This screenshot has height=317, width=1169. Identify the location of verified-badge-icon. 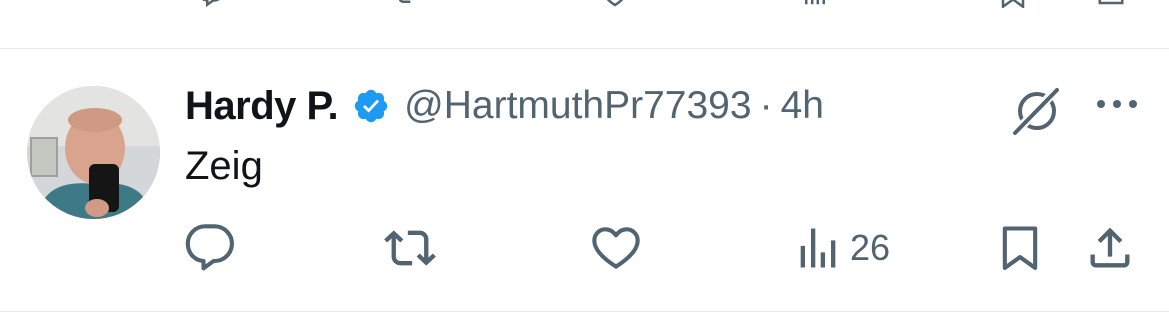
(371, 106).